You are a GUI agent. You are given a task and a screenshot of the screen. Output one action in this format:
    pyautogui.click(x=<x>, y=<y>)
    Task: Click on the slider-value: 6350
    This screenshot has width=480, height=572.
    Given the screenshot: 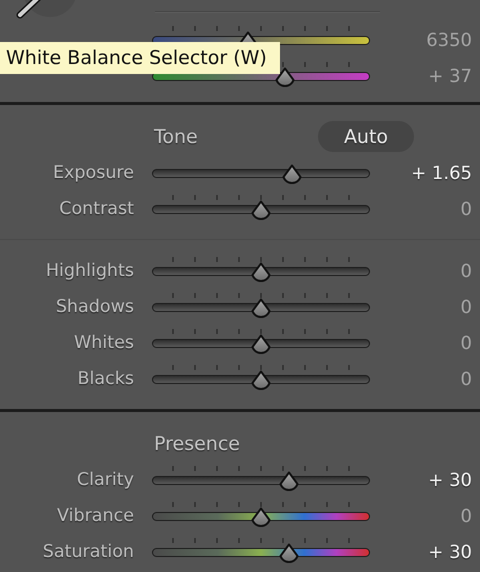 What is the action you would take?
    pyautogui.click(x=448, y=40)
    